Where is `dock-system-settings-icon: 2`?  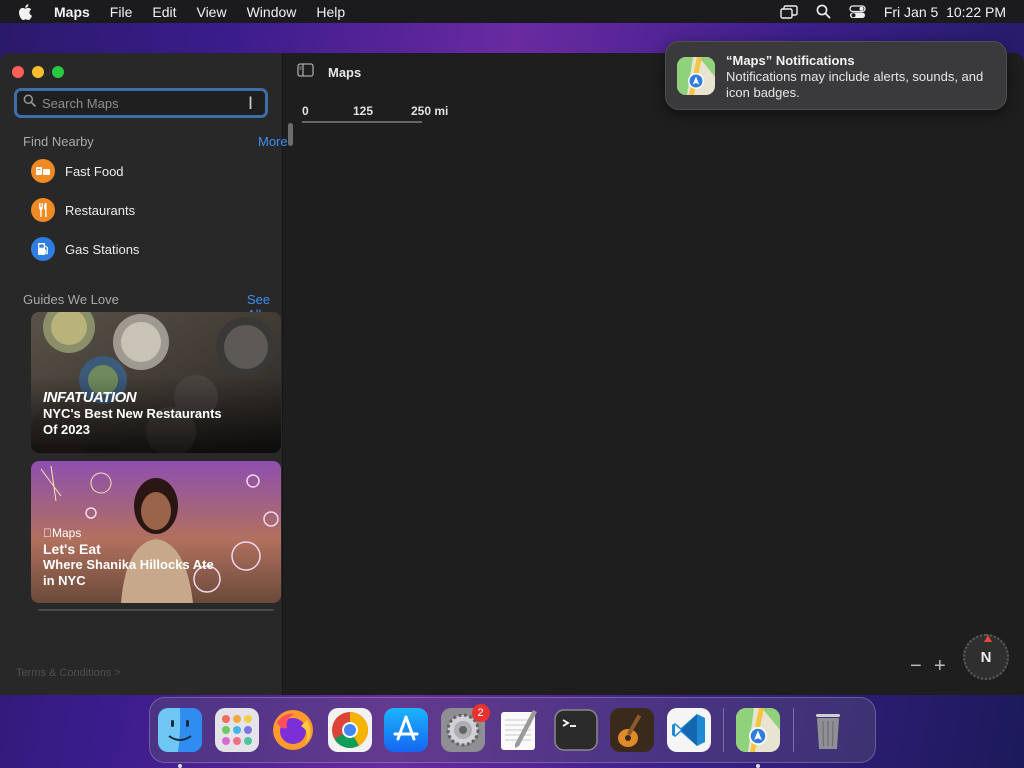 dock-system-settings-icon: 2 is located at coordinates (465, 728).